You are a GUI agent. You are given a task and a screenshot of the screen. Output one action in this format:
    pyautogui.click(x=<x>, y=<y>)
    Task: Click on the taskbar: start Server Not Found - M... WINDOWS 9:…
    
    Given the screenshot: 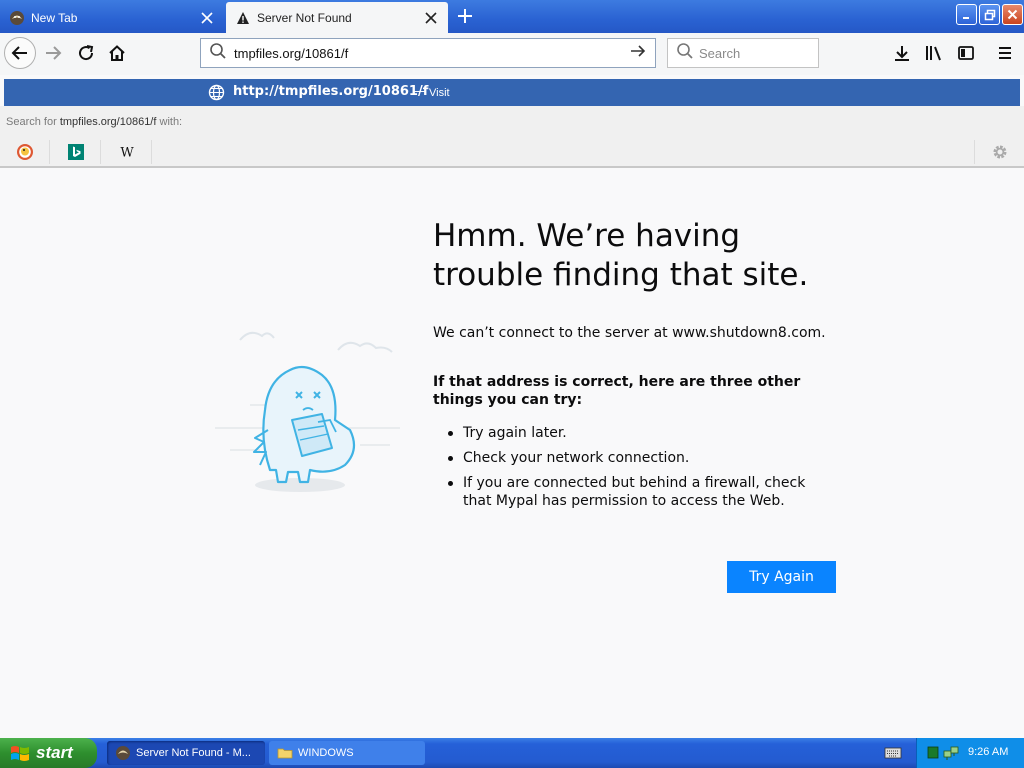 What is the action you would take?
    pyautogui.click(x=512, y=753)
    